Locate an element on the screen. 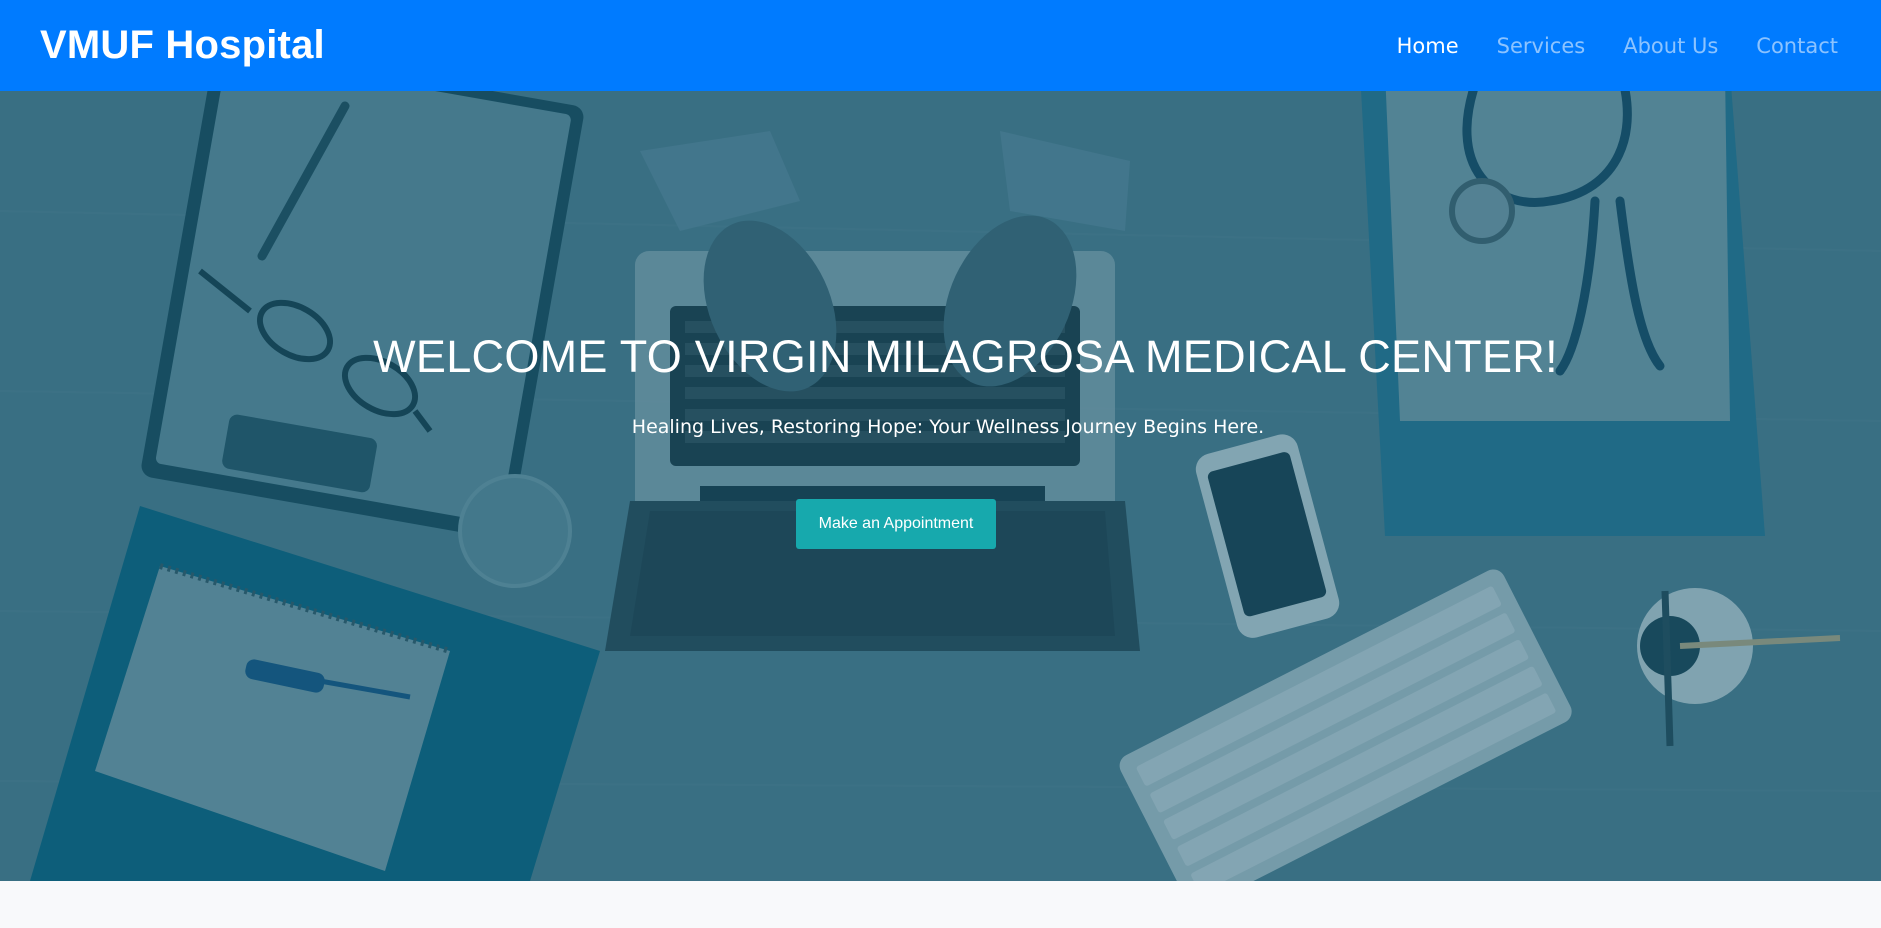 The width and height of the screenshot is (1881, 928). nav-link-home: Home is located at coordinates (1428, 46).